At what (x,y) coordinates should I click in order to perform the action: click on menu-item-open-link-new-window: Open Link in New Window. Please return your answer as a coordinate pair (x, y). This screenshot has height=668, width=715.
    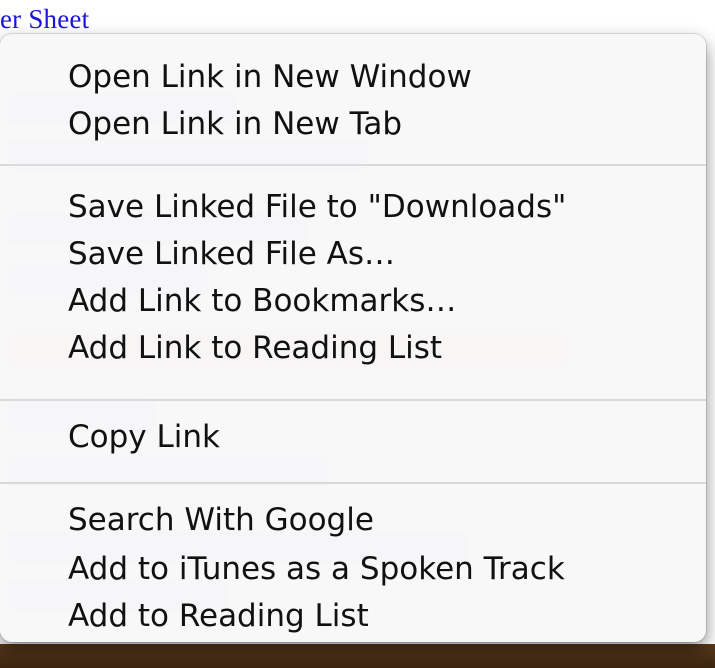
    Looking at the image, I should click on (353, 77).